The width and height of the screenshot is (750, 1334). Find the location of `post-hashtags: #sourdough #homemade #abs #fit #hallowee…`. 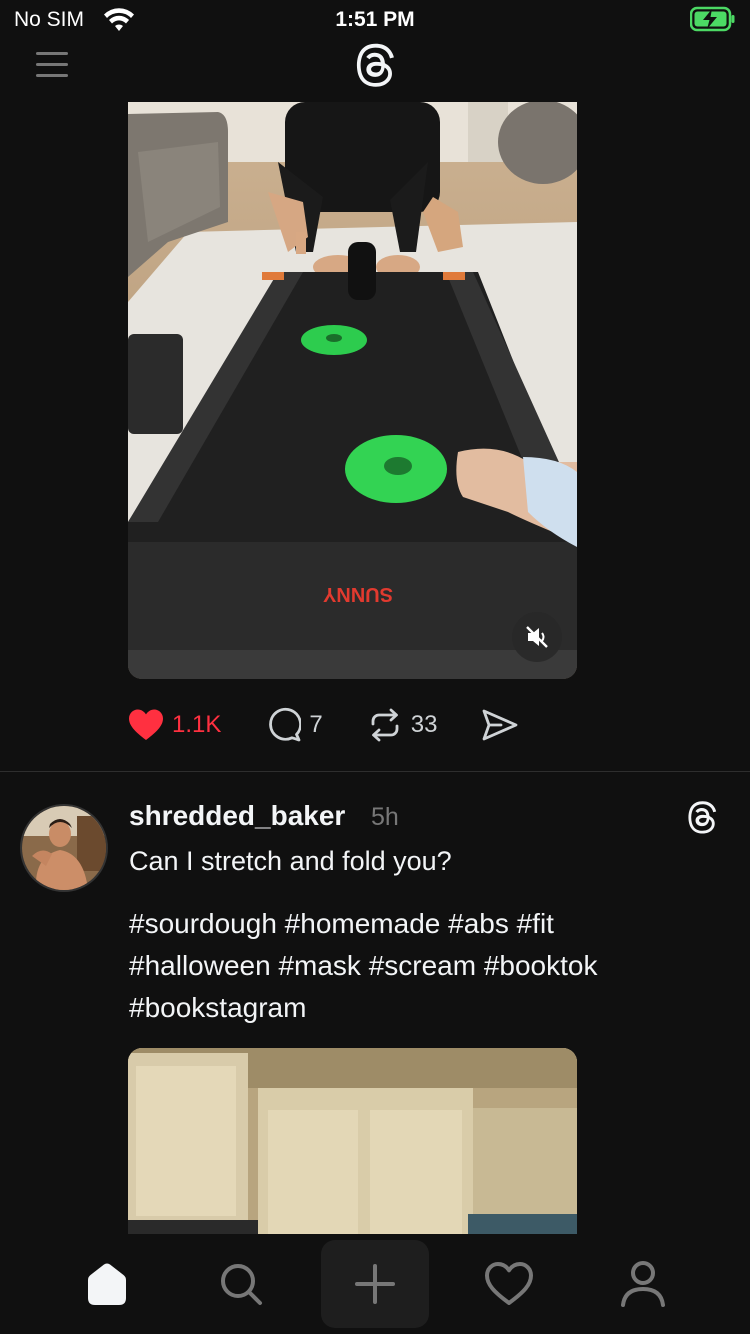

post-hashtags: #sourdough #homemade #abs #fit #hallowee… is located at coordinates (409, 966).